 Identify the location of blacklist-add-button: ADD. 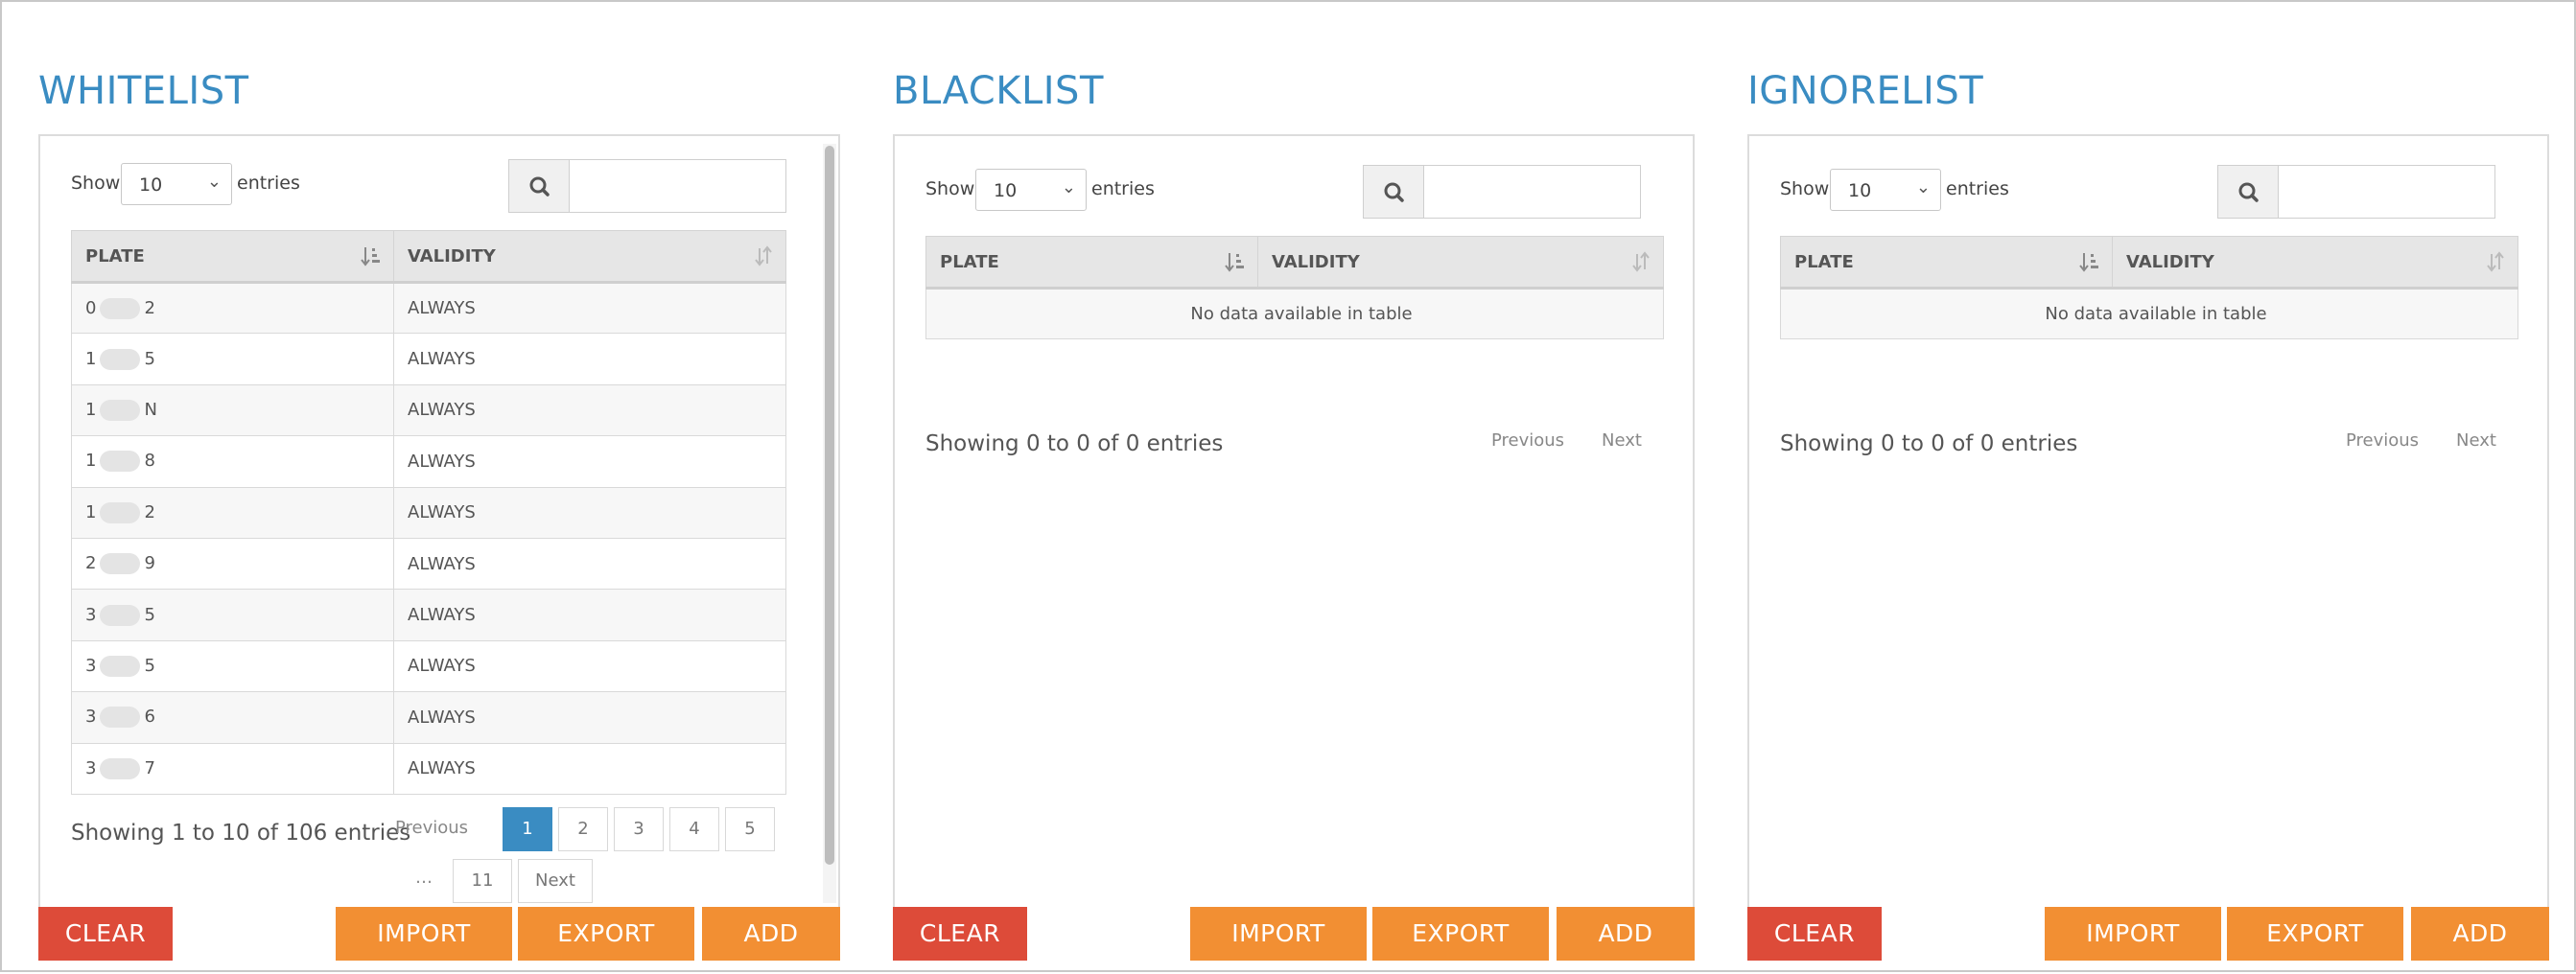
(1626, 934).